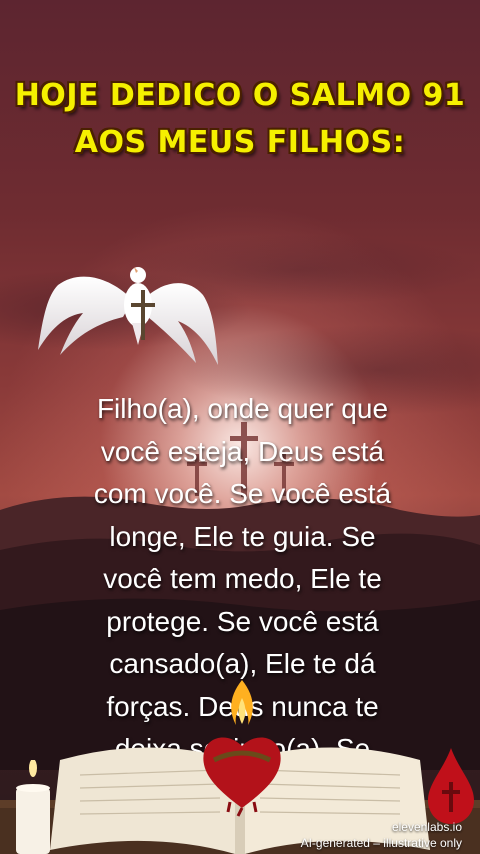  Describe the element at coordinates (381, 843) in the screenshot. I see `watermark-disclaimer: AI-generated – illustrative only` at that location.